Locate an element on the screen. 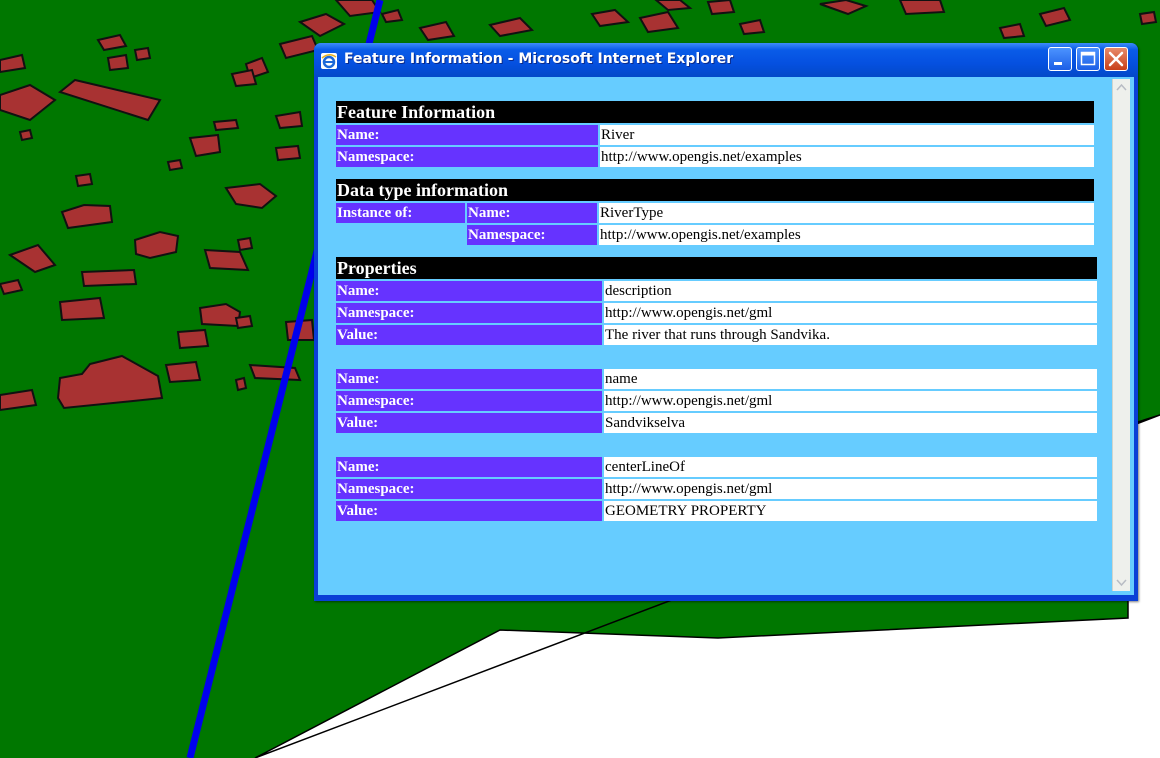 The width and height of the screenshot is (1160, 758). table-row: Value: Sandvikselva is located at coordinates (716, 423).